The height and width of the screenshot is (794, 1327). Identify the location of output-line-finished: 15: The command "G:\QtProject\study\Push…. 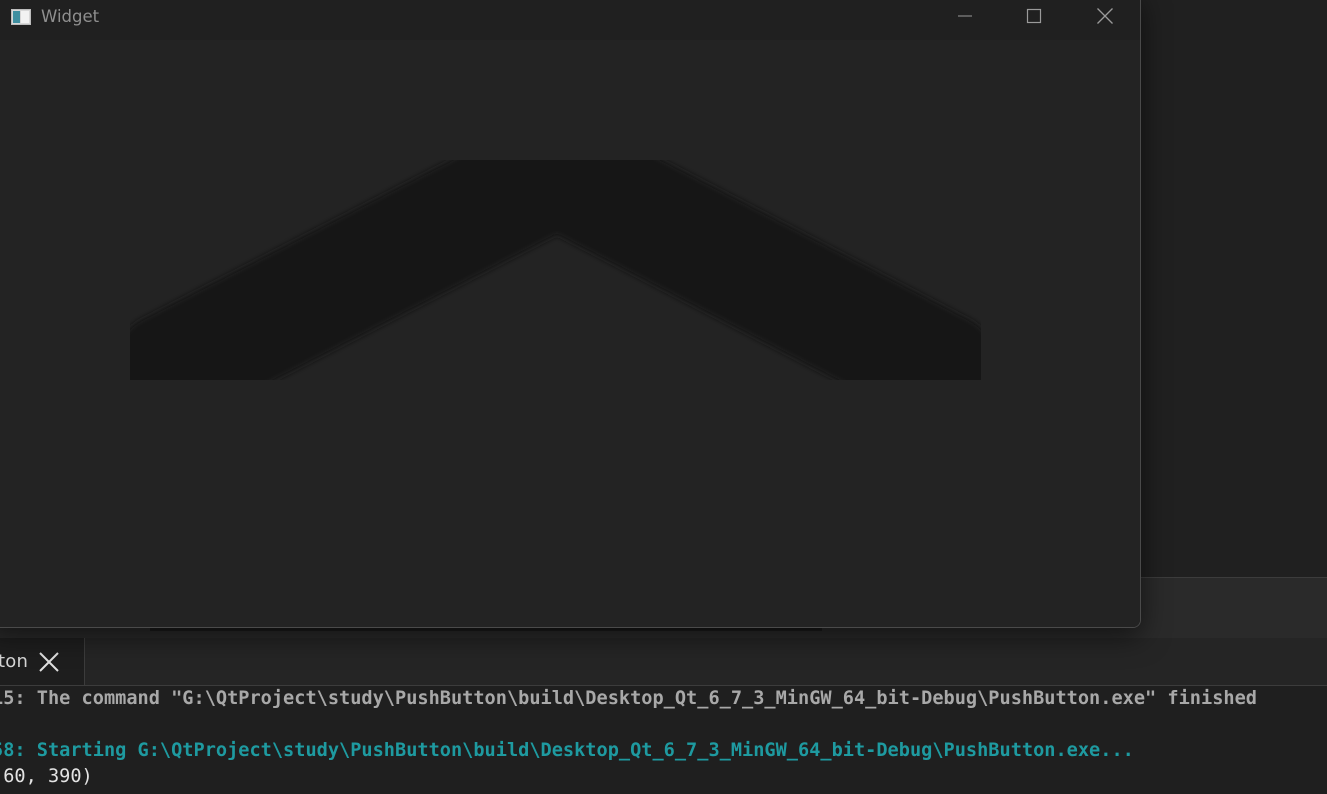
(628, 698).